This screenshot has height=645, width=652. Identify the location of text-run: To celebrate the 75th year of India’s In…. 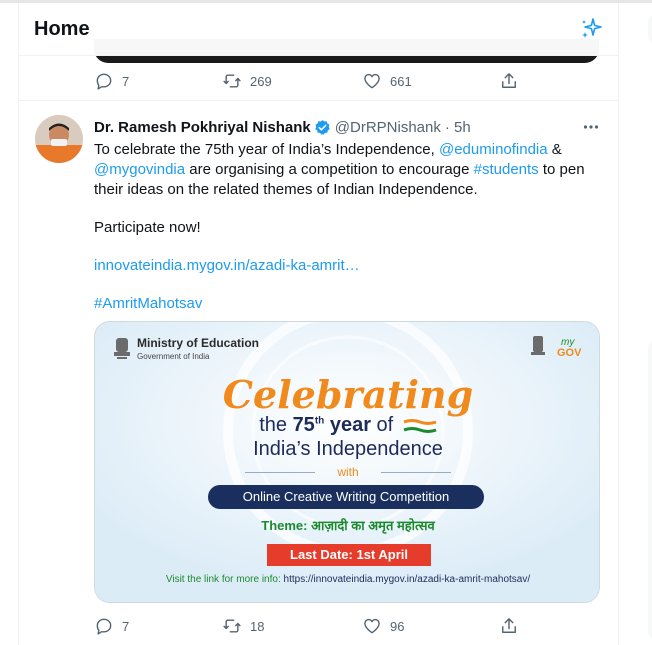
(266, 149).